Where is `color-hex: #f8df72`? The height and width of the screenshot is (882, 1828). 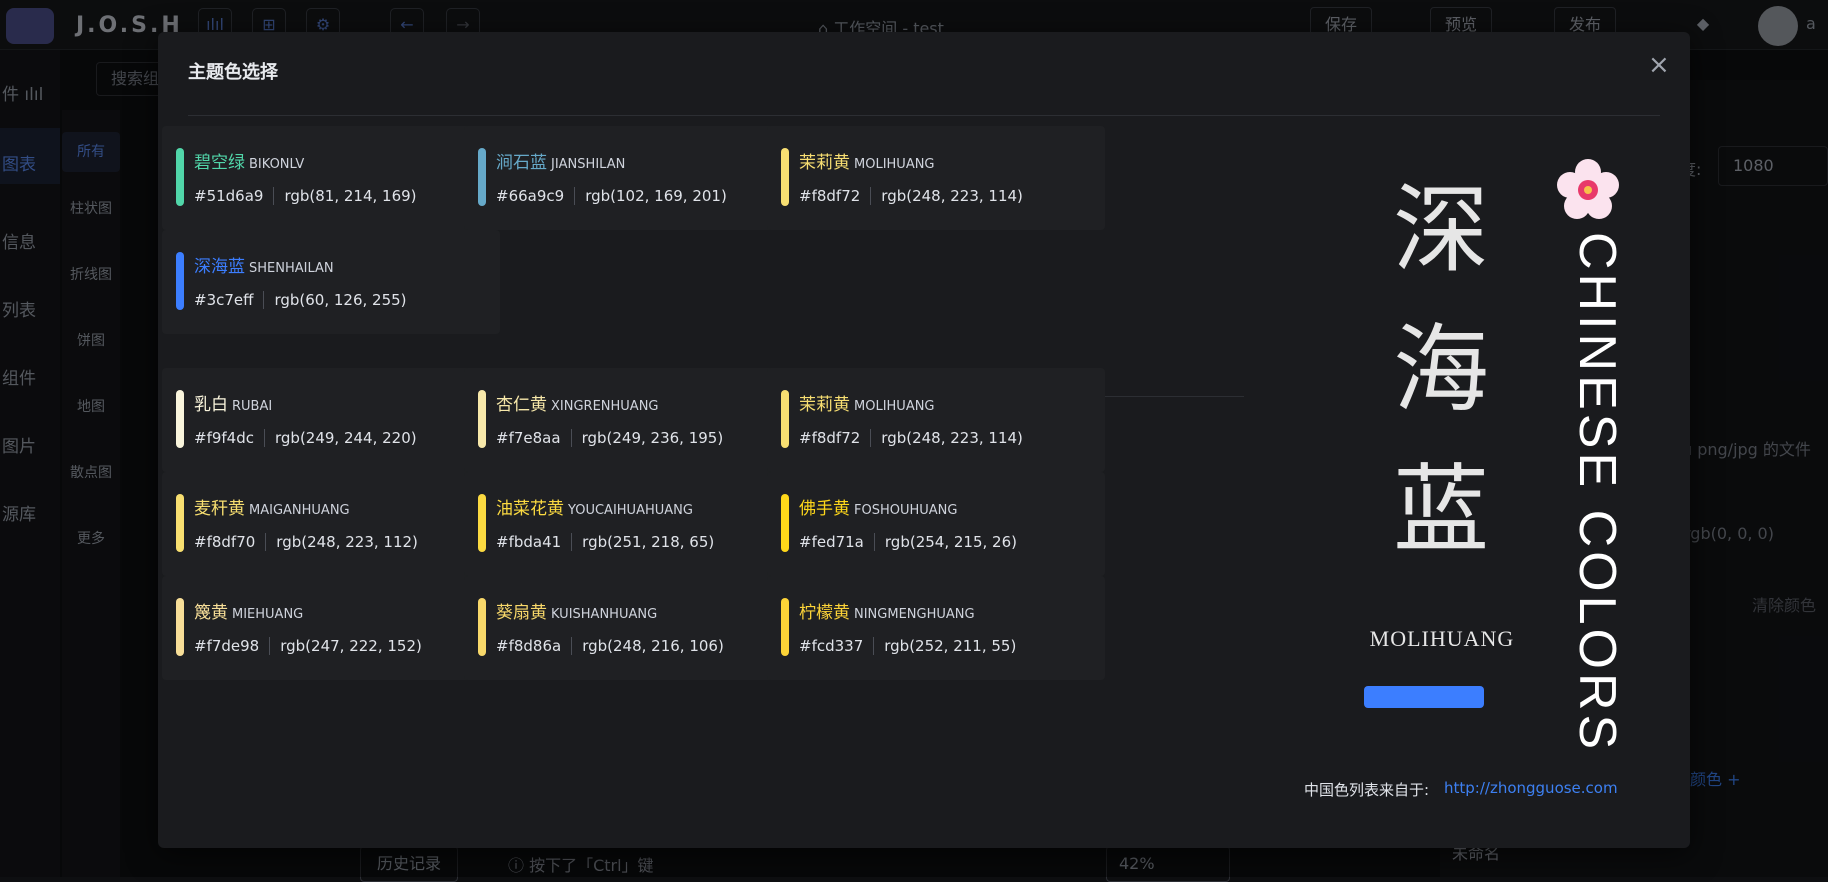
color-hex: #f8df72 is located at coordinates (835, 196).